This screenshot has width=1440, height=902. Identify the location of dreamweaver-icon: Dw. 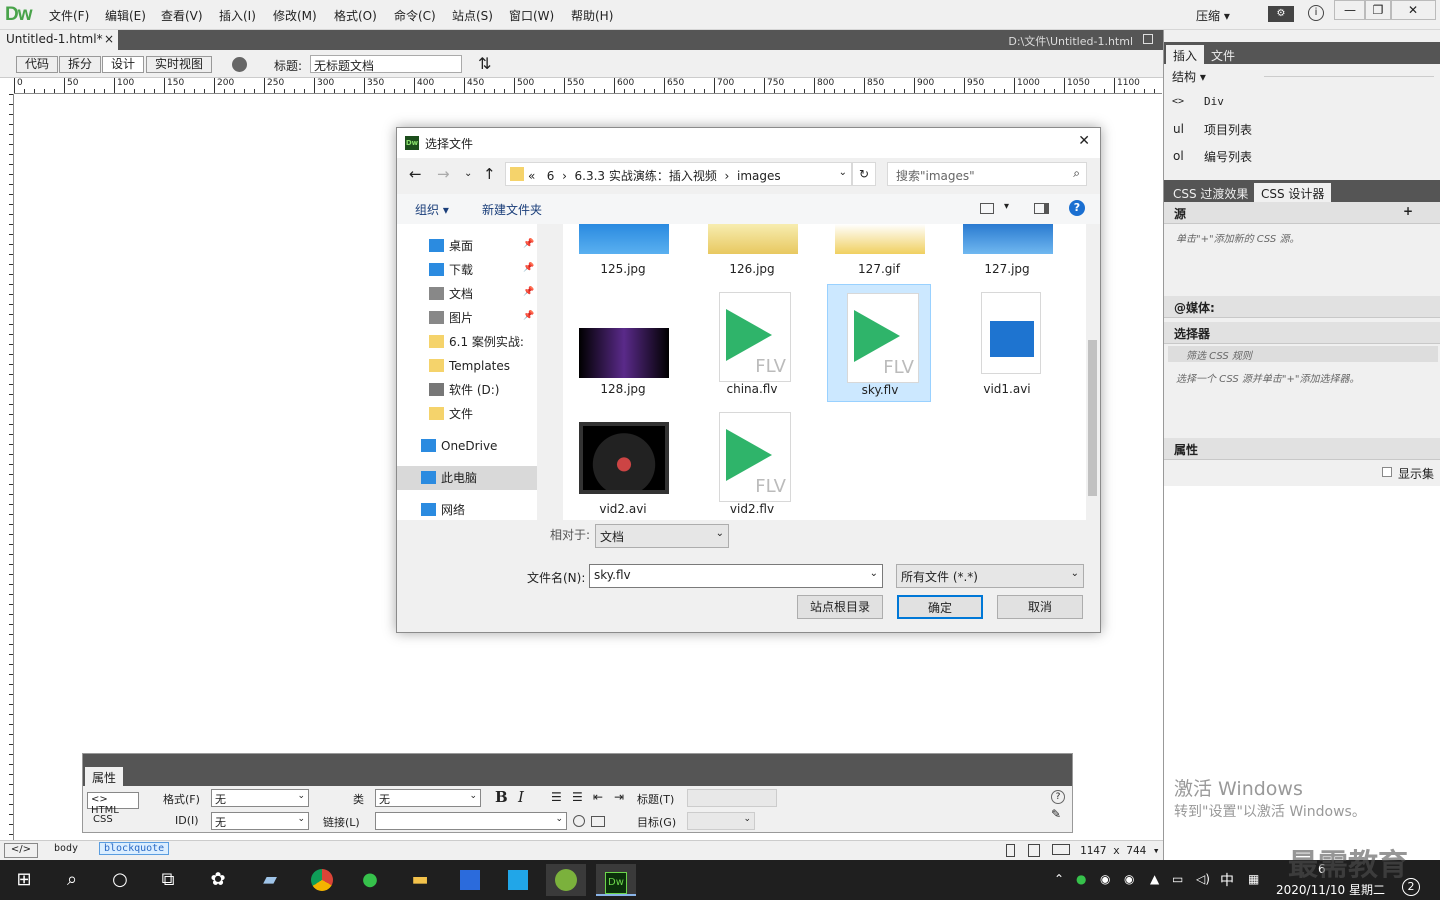
(616, 880).